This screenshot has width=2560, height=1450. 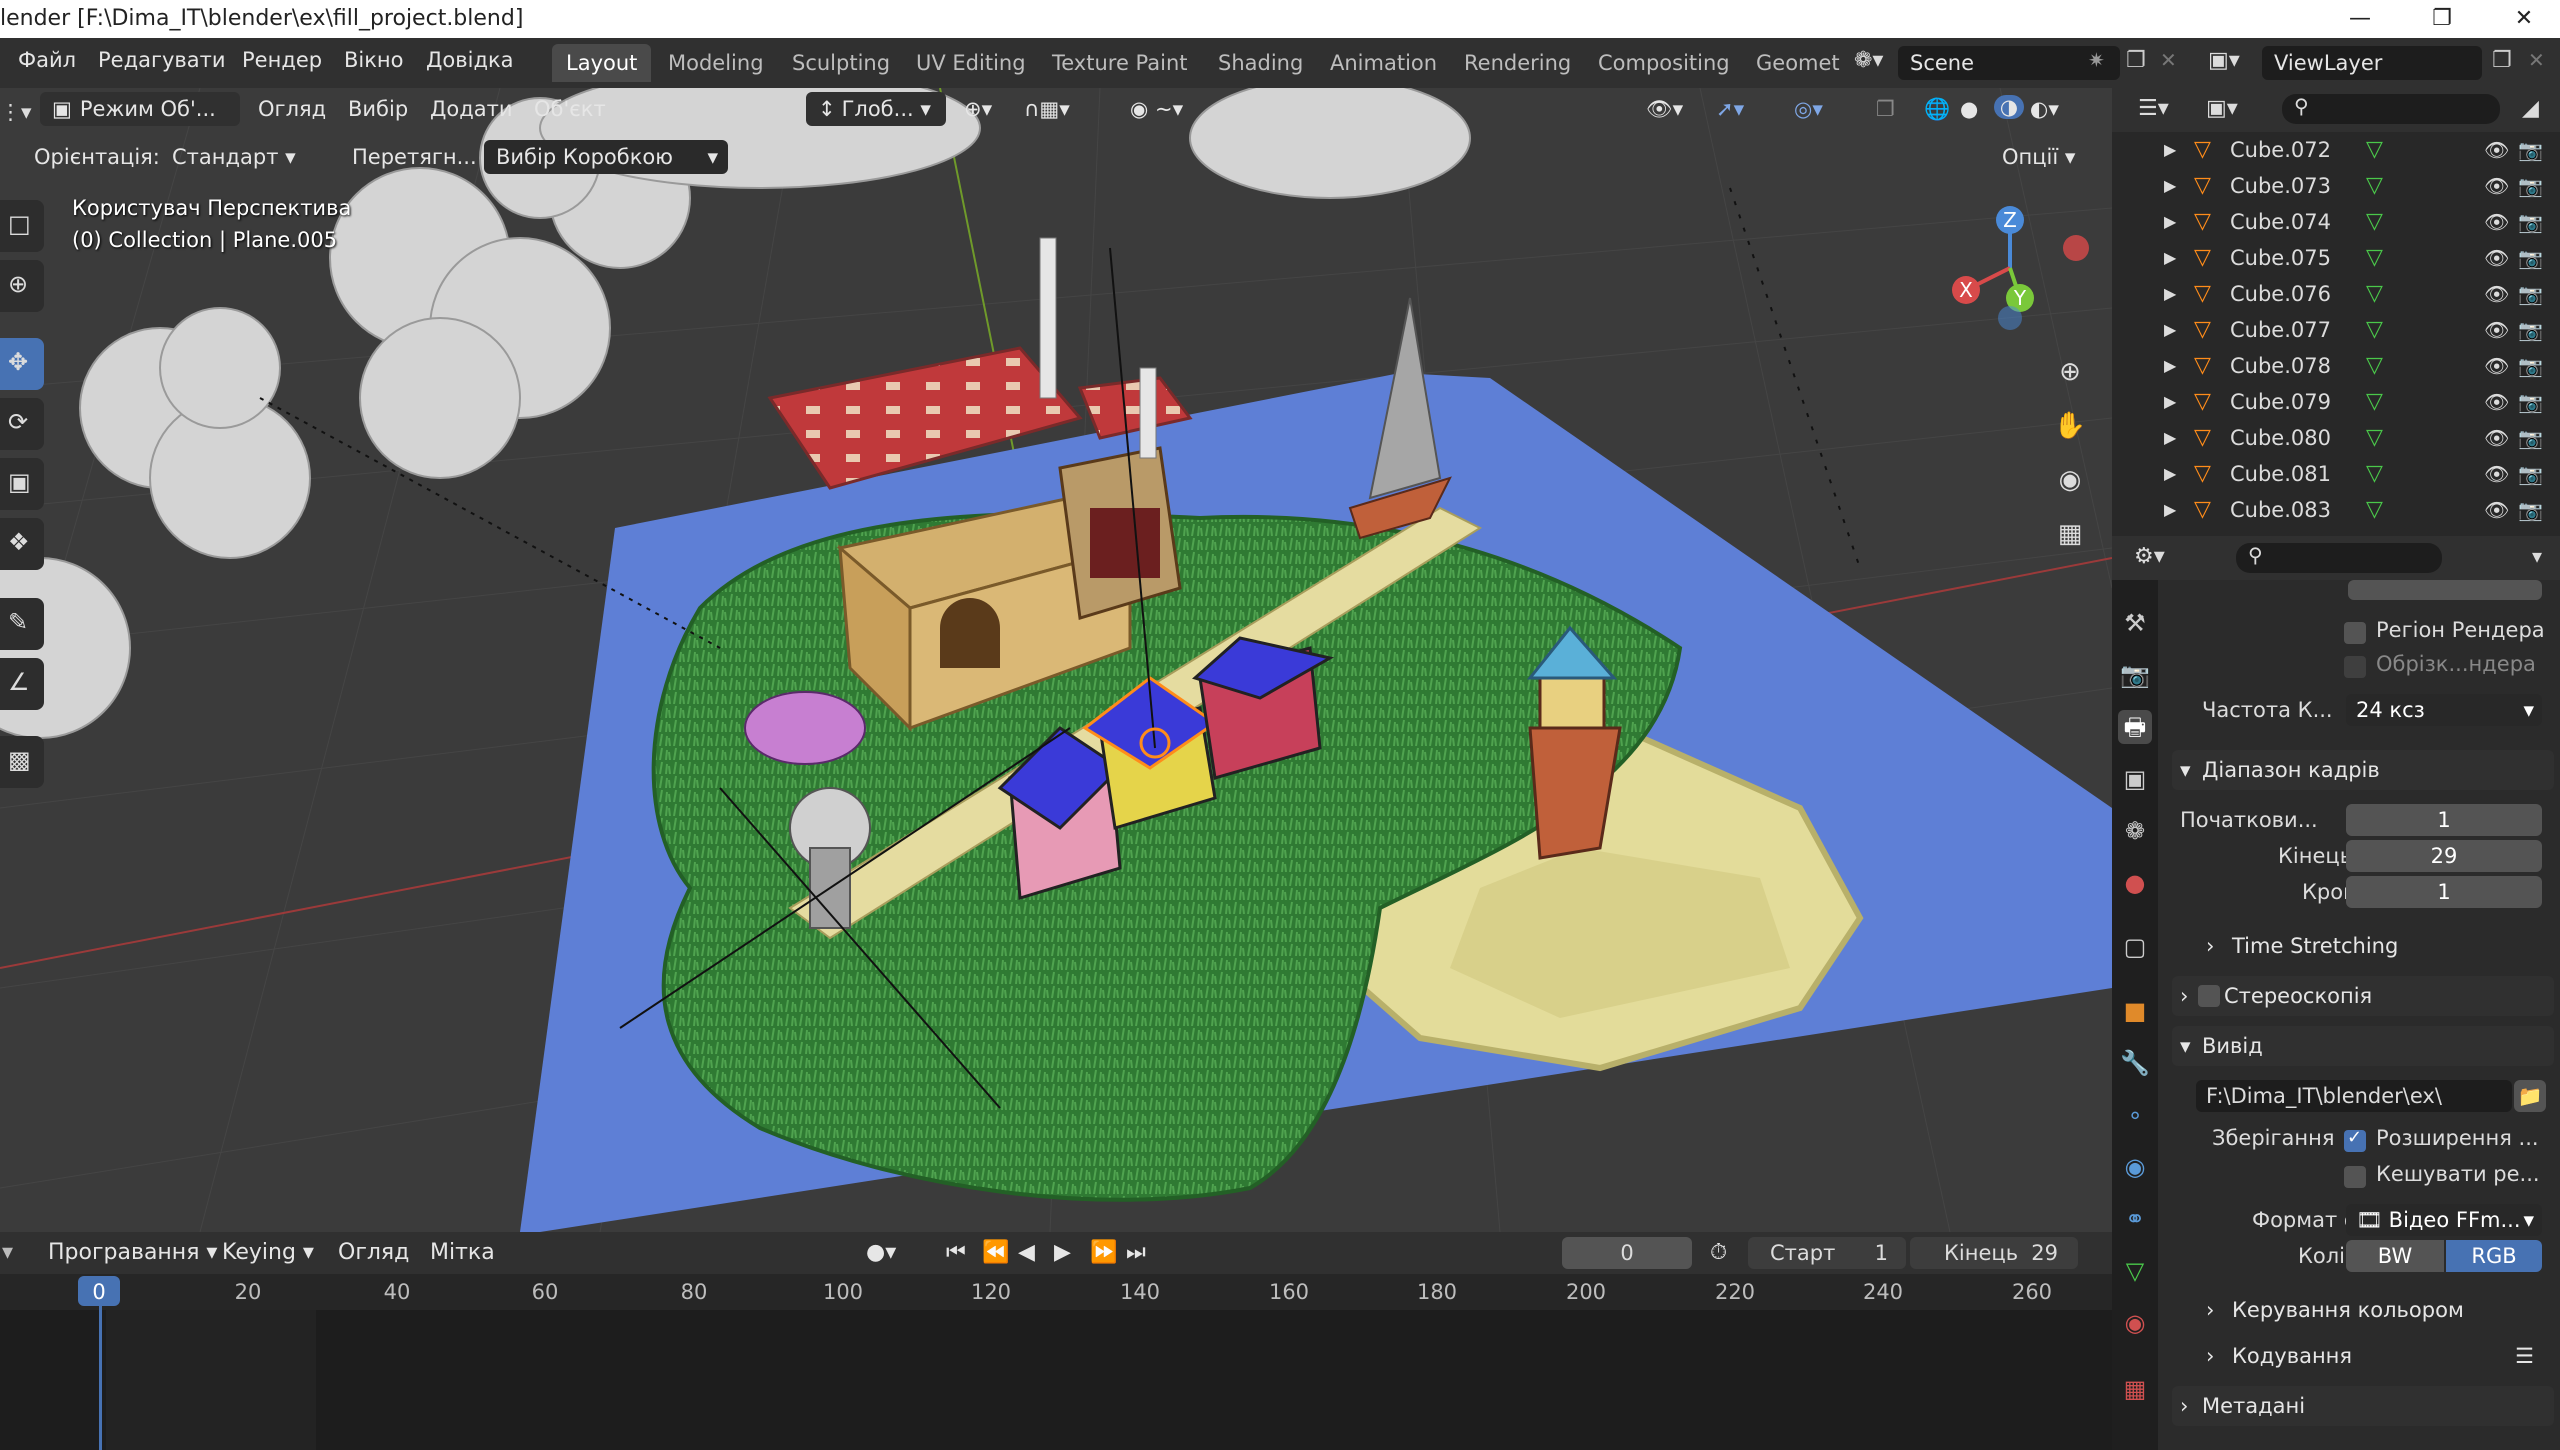 What do you see at coordinates (1062, 1252) in the screenshot?
I see `play-icon: ▶` at bounding box center [1062, 1252].